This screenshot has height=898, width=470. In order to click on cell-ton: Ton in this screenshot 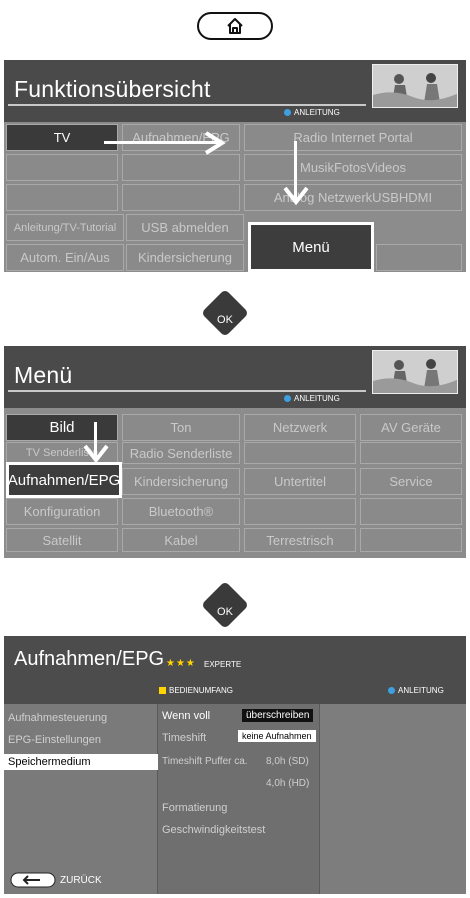, I will do `click(181, 427)`.